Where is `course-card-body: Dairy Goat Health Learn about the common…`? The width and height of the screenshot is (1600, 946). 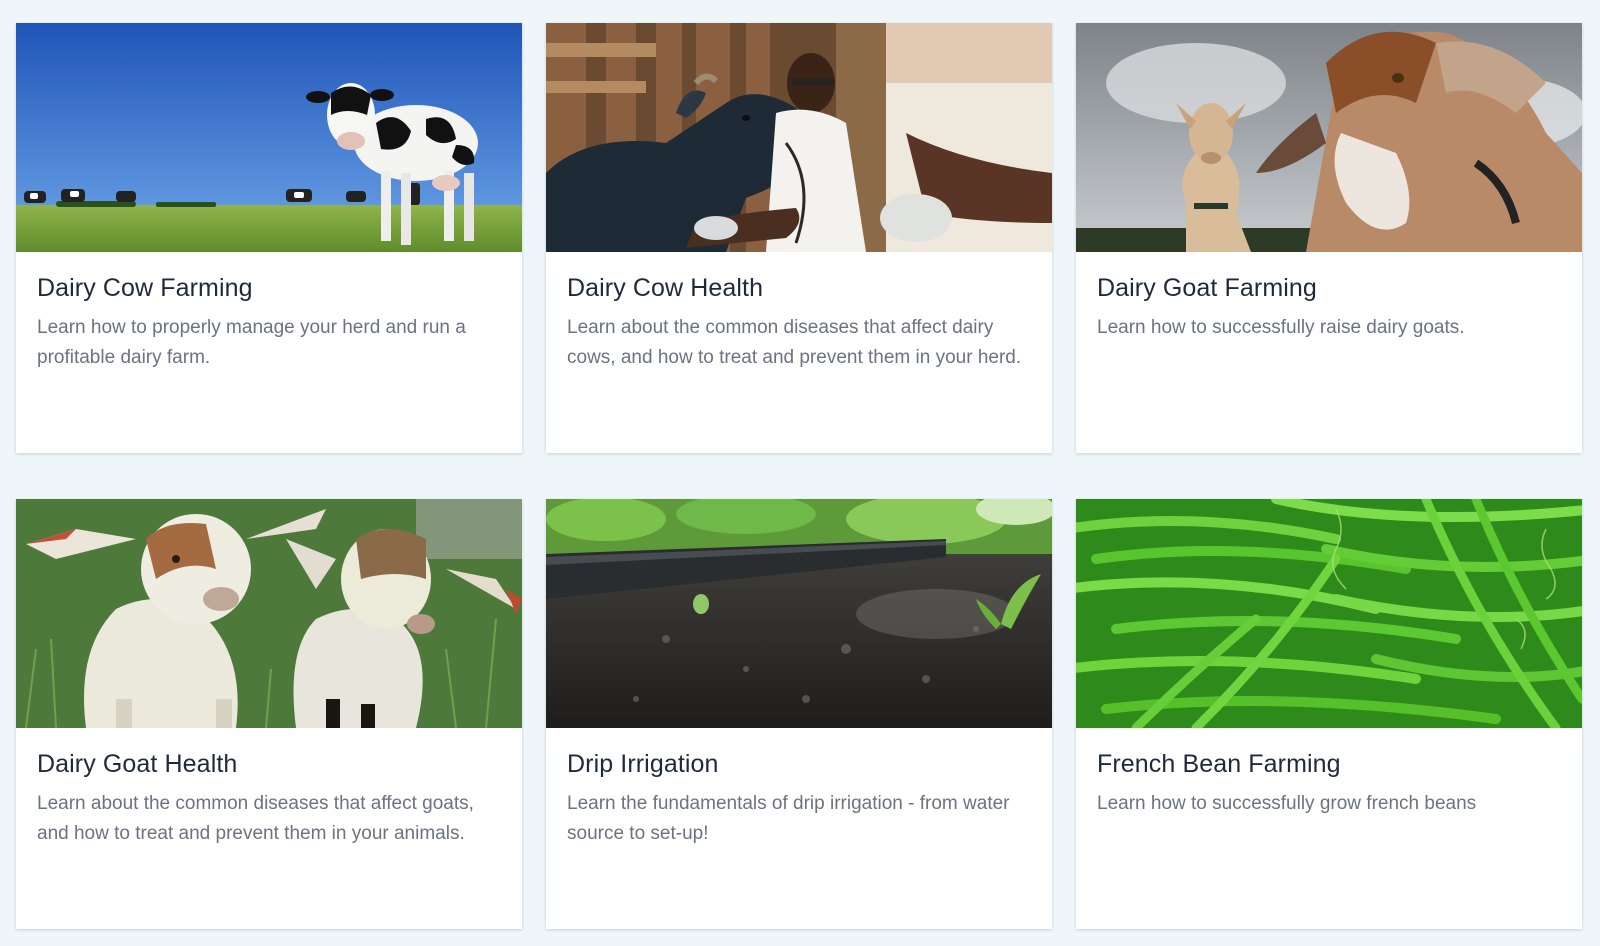 course-card-body: Dairy Goat Health Learn about the common… is located at coordinates (269, 788).